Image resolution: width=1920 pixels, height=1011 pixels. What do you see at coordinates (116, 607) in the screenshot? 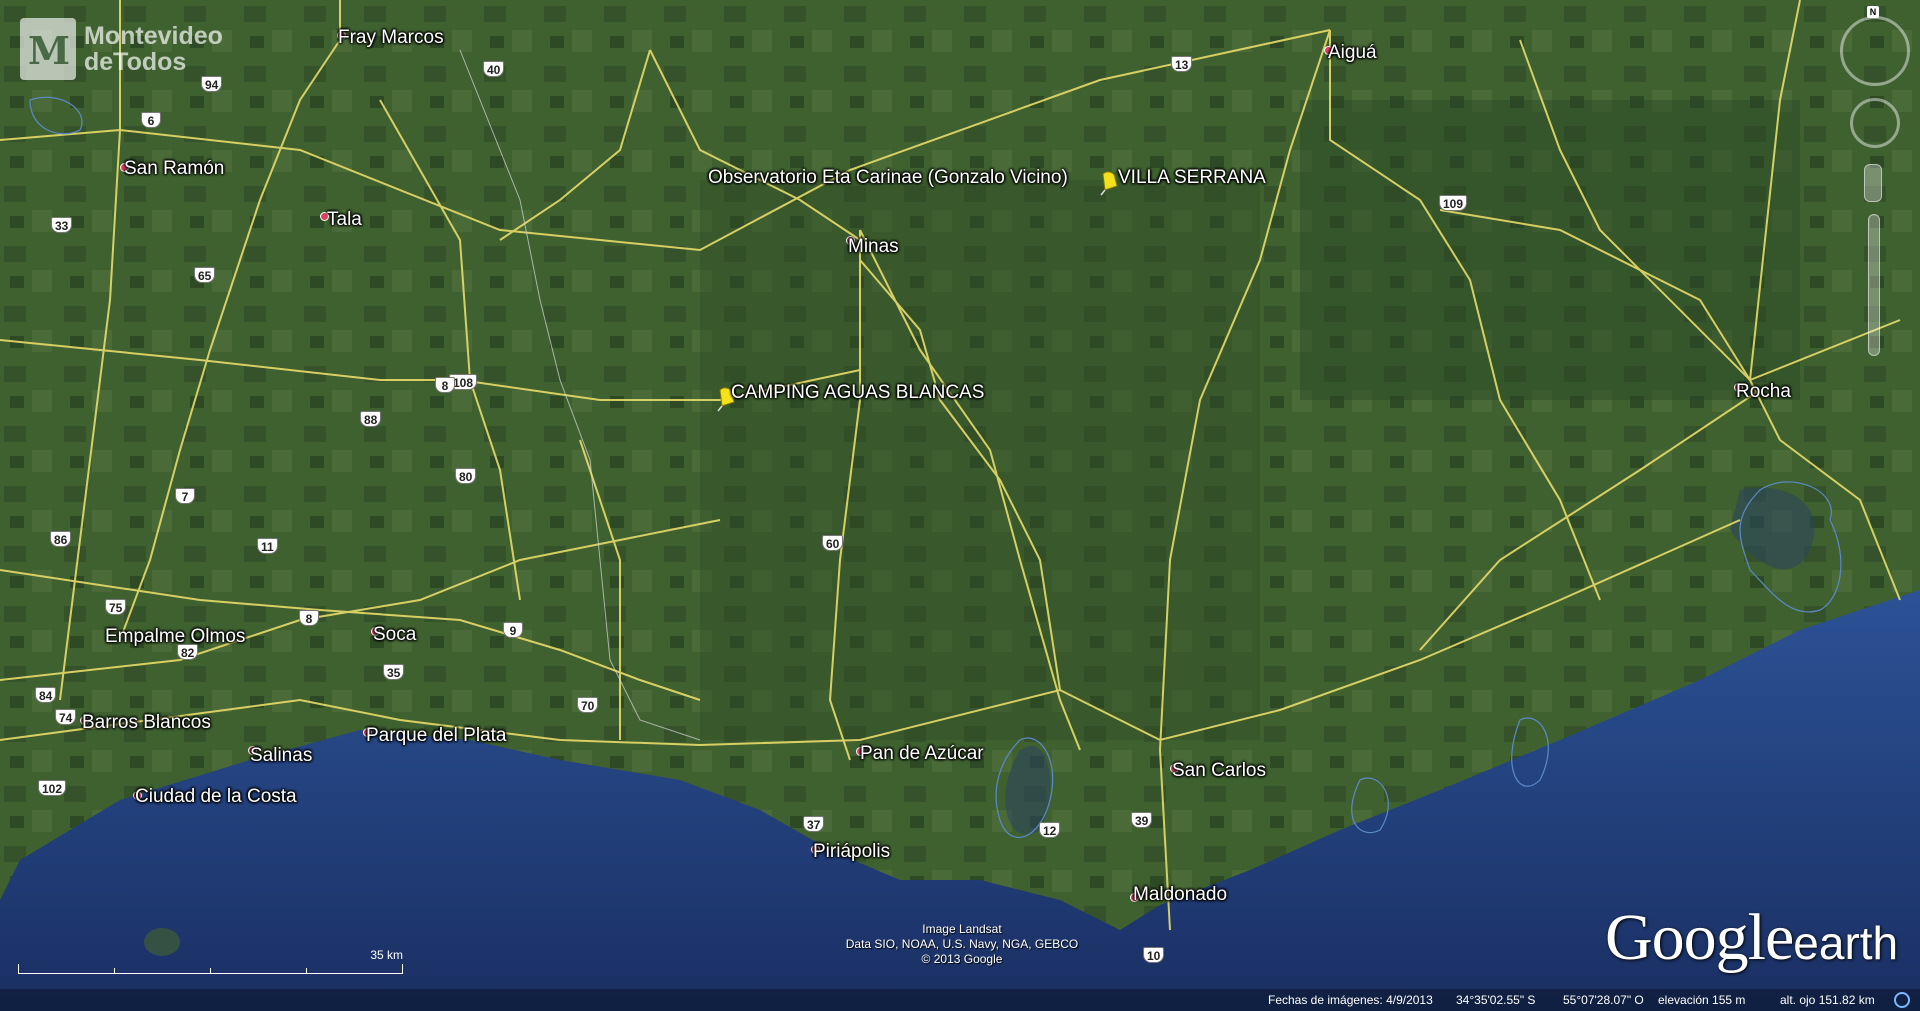
I see `route-shield: 75` at bounding box center [116, 607].